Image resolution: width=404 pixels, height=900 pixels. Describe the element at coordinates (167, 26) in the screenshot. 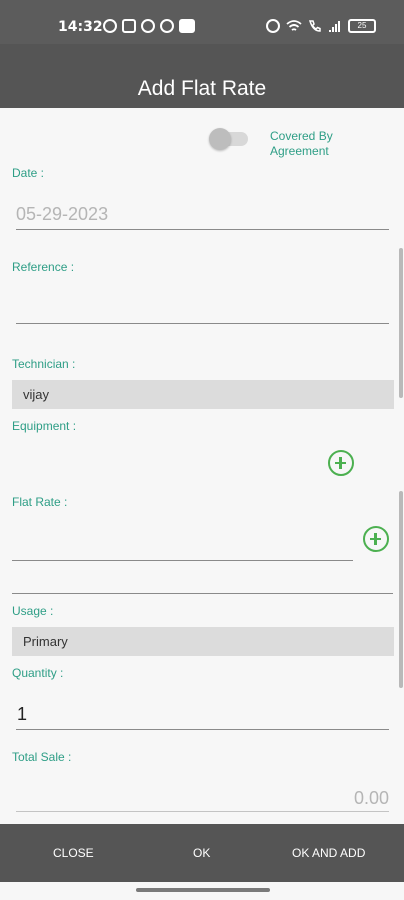

I see `missed-call-icon` at that location.